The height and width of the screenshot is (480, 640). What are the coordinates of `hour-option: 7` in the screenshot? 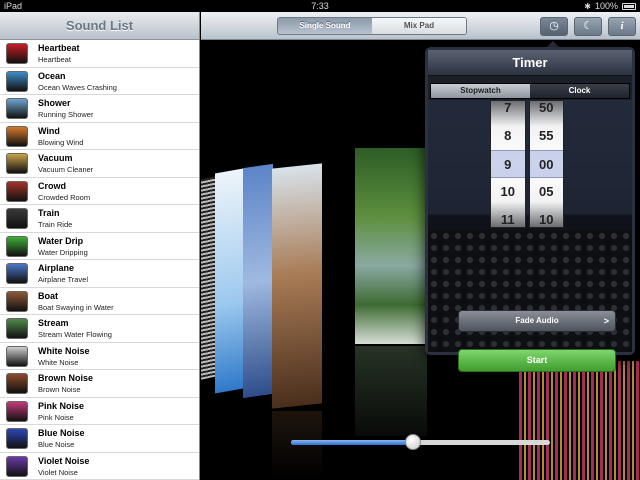 It's located at (508, 108).